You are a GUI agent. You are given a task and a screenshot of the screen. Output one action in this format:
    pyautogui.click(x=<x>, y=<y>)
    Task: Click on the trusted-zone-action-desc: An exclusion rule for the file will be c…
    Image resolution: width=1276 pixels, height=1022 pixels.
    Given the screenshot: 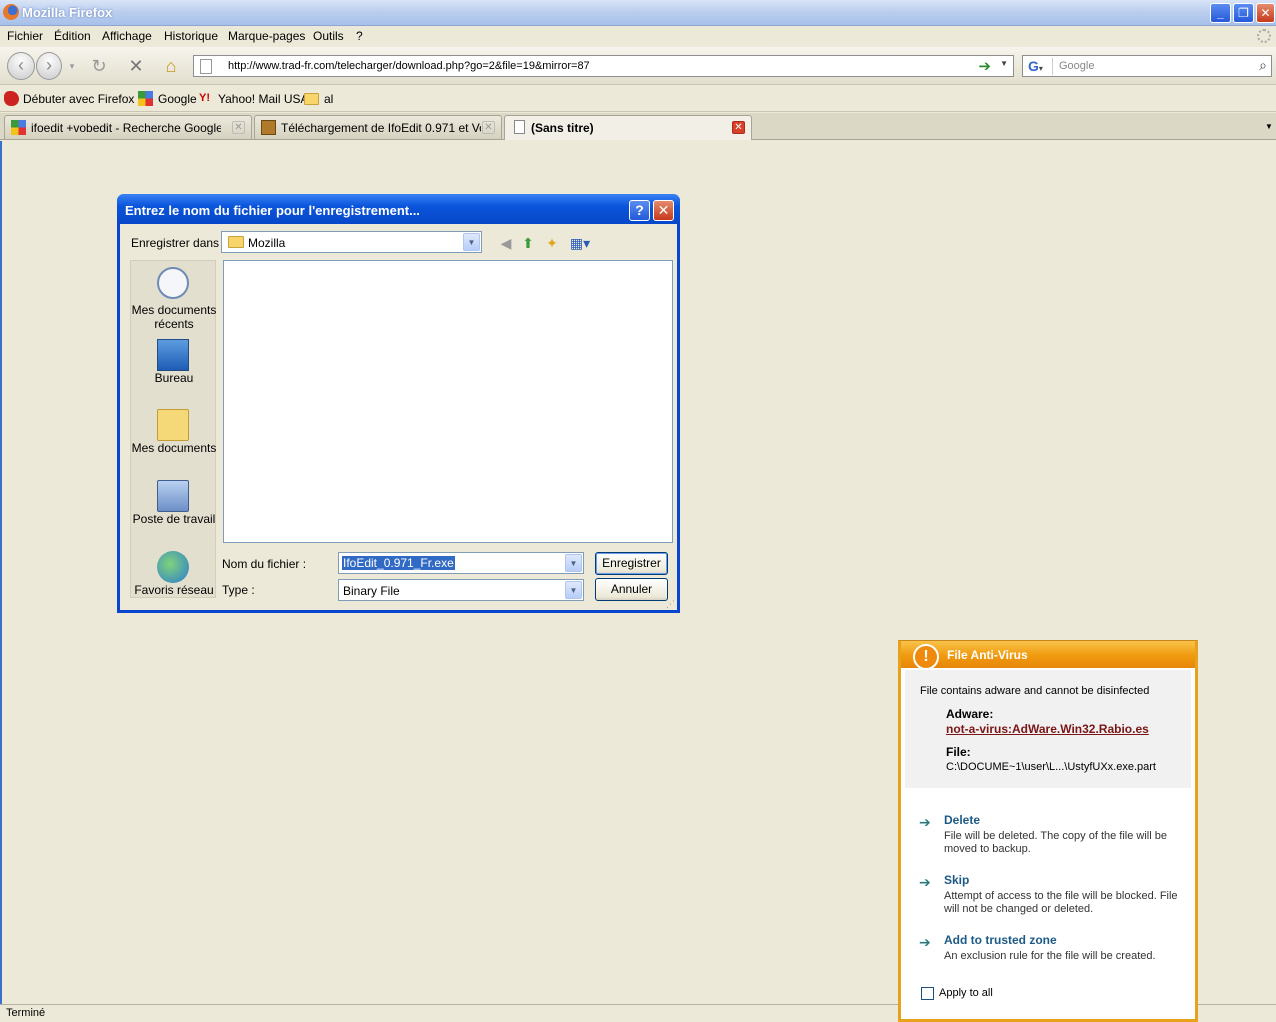 What is the action you would take?
    pyautogui.click(x=1050, y=956)
    